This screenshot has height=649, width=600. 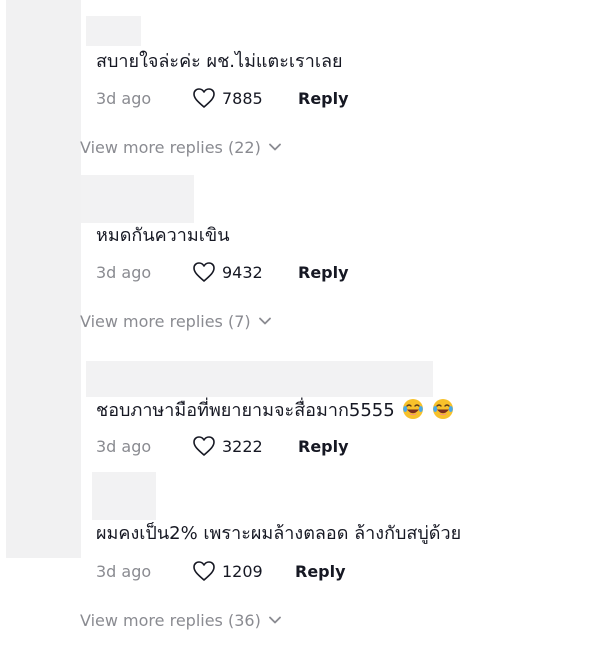 I want to click on view-more-replies-button: View more replies (22), so click(x=180, y=147).